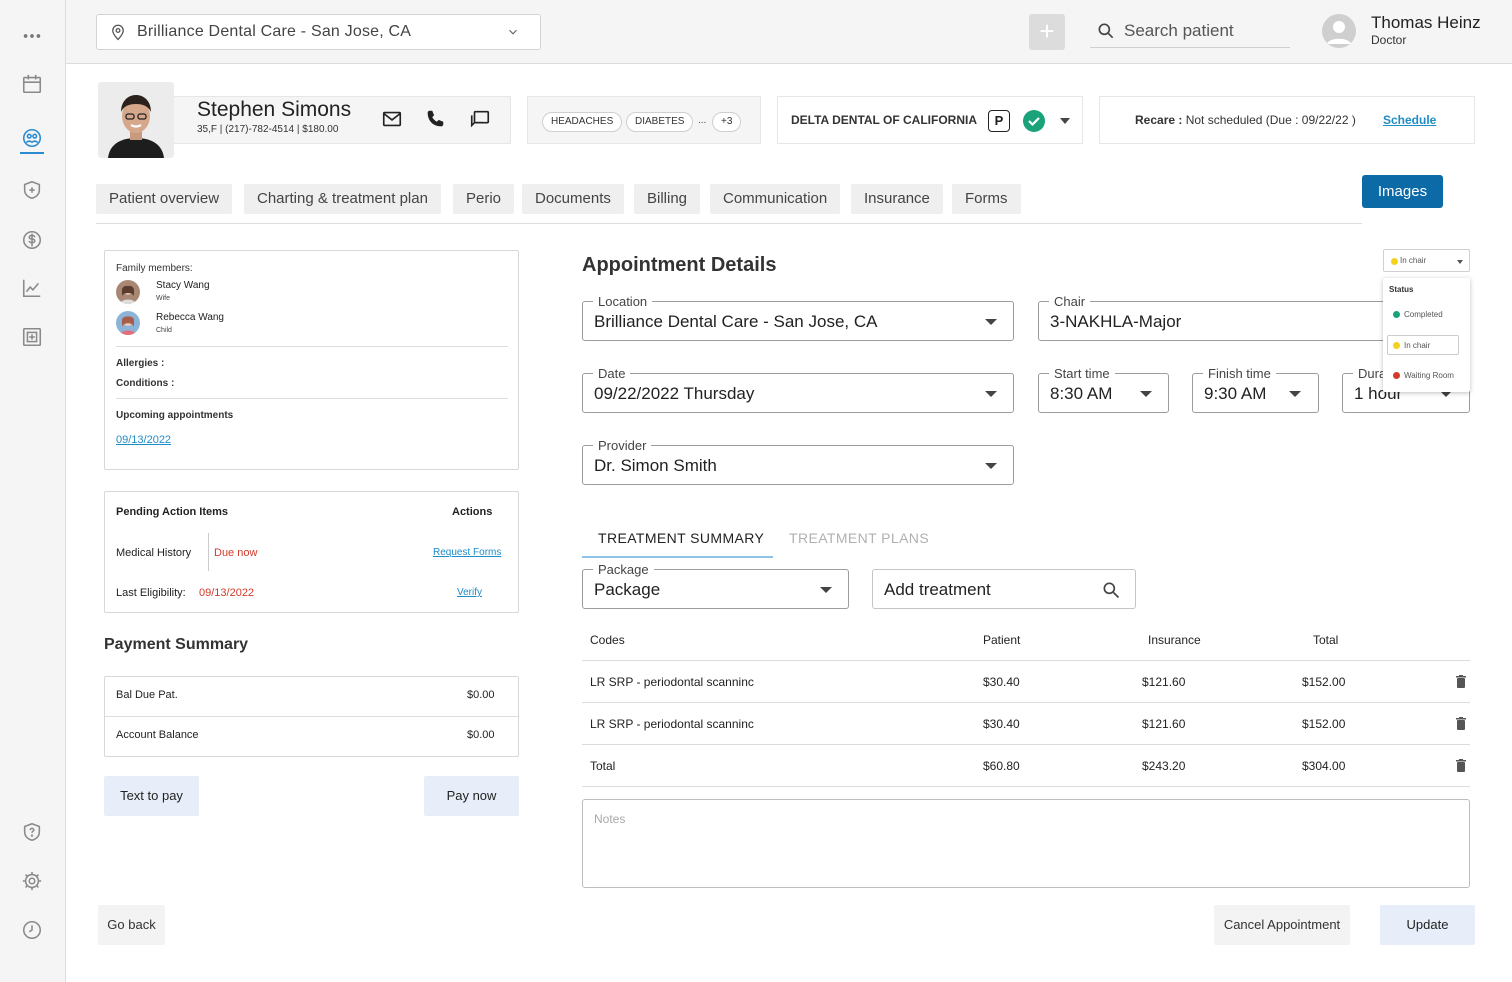 The width and height of the screenshot is (1512, 982). I want to click on add-button: +, so click(1047, 32).